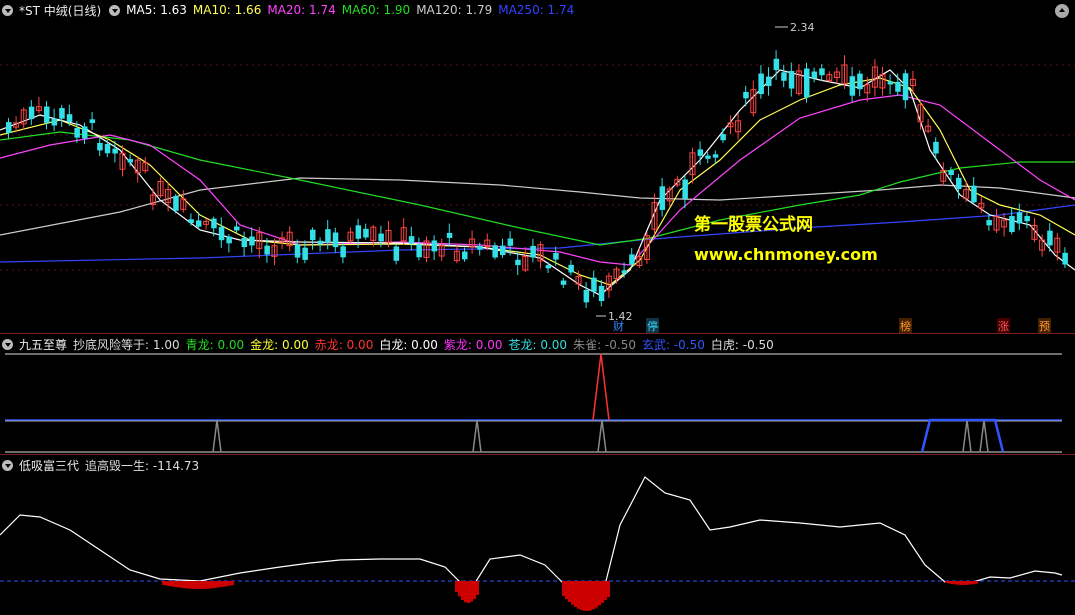  I want to click on watermark-title: 第一股票公式网, so click(753, 225).